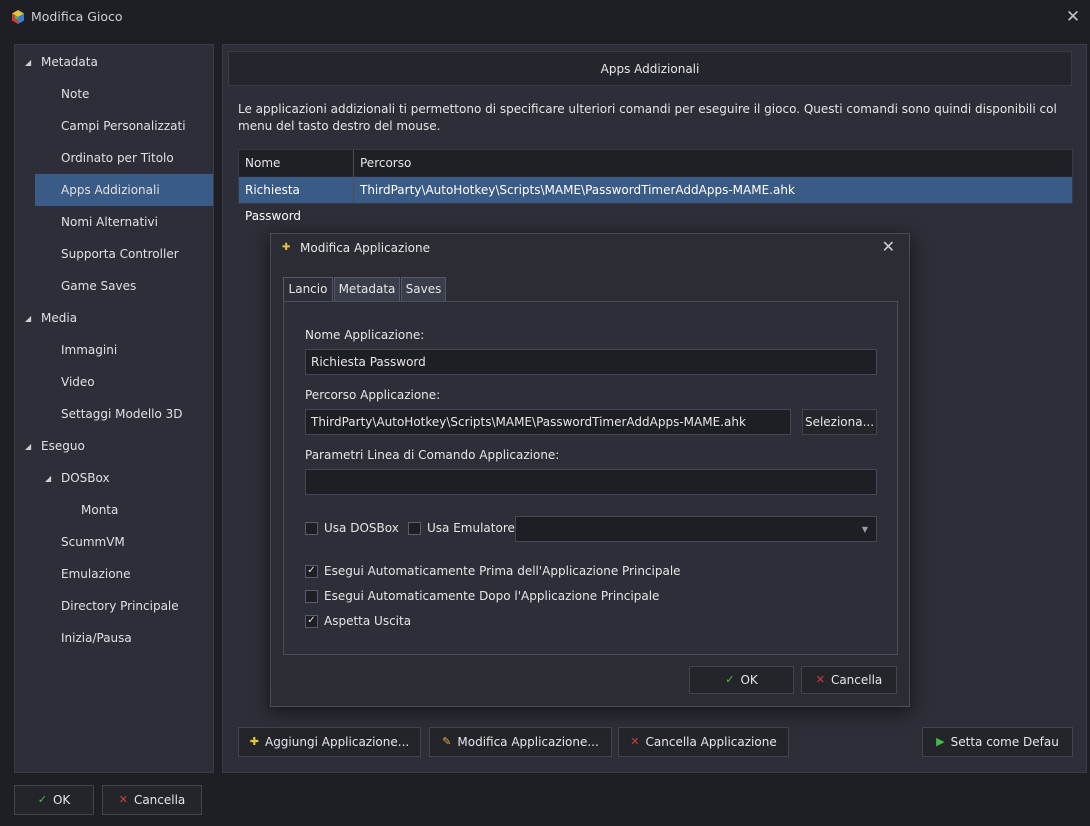 Image resolution: width=1090 pixels, height=826 pixels. What do you see at coordinates (352, 528) in the screenshot?
I see `use-dosbox-checkbox: Usa DOSBox` at bounding box center [352, 528].